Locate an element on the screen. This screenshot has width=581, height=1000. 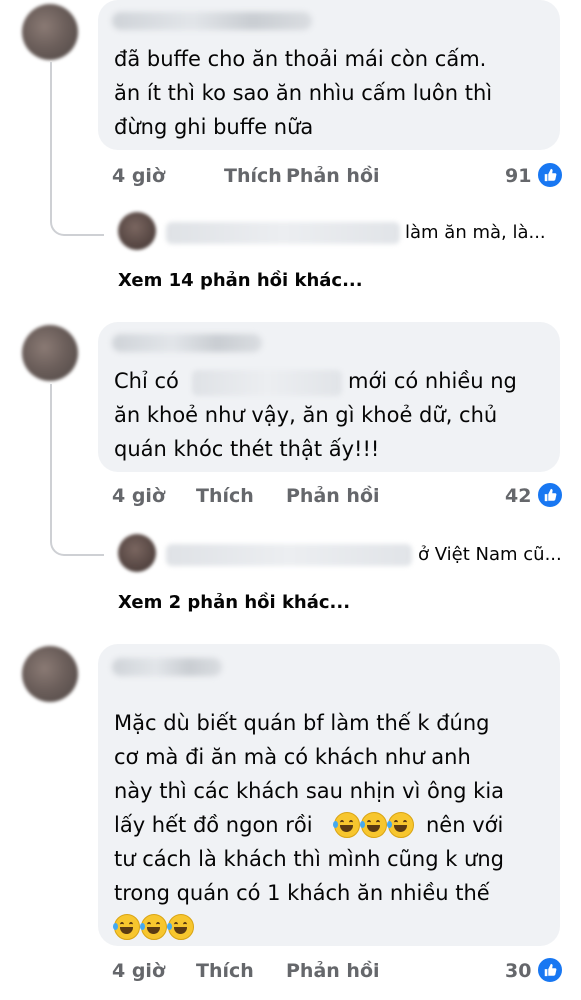
reaction-count: 30 is located at coordinates (518, 971).